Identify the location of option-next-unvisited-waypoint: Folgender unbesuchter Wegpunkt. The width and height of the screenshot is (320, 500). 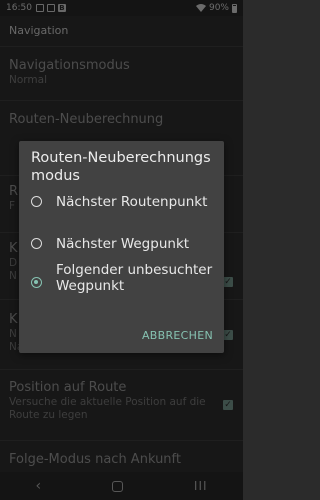
(125, 278).